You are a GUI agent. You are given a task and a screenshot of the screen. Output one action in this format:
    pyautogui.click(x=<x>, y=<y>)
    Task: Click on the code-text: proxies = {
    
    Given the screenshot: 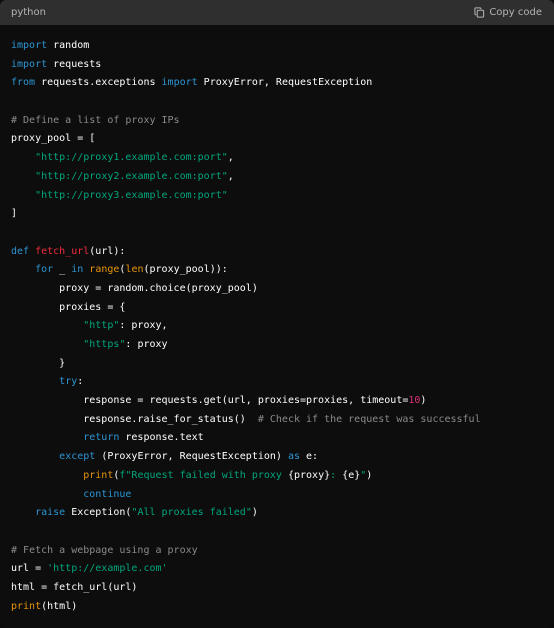 What is the action you would take?
    pyautogui.click(x=68, y=307)
    